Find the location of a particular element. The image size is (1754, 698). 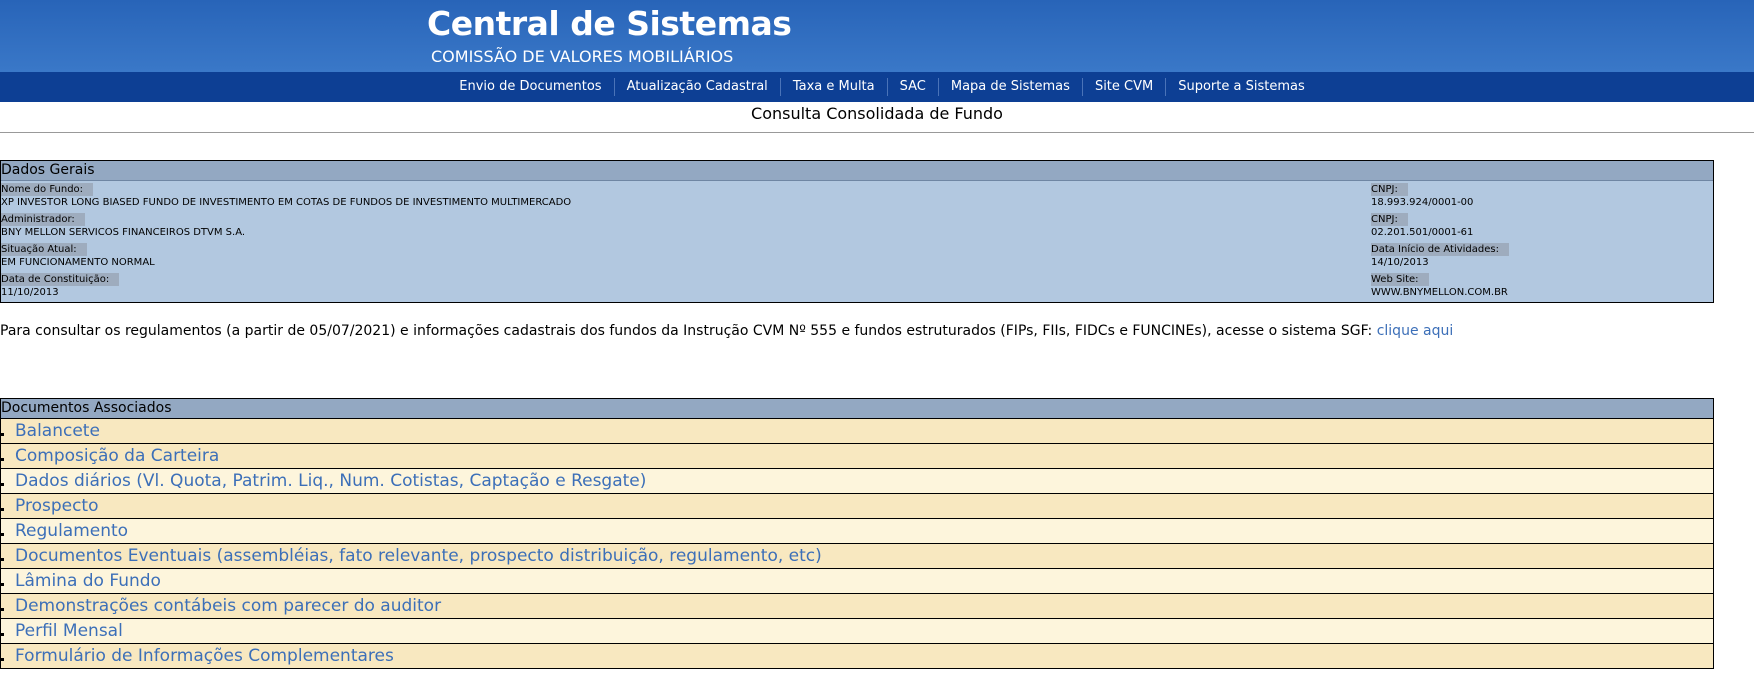

doc-row: Balancete is located at coordinates (857, 431).